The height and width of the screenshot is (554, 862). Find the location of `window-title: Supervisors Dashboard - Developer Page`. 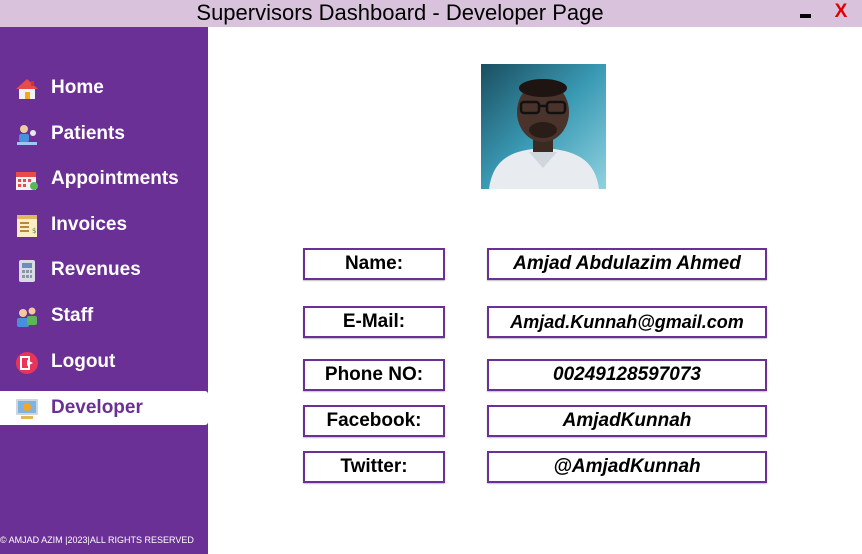

window-title: Supervisors Dashboard - Developer Page is located at coordinates (400, 12).